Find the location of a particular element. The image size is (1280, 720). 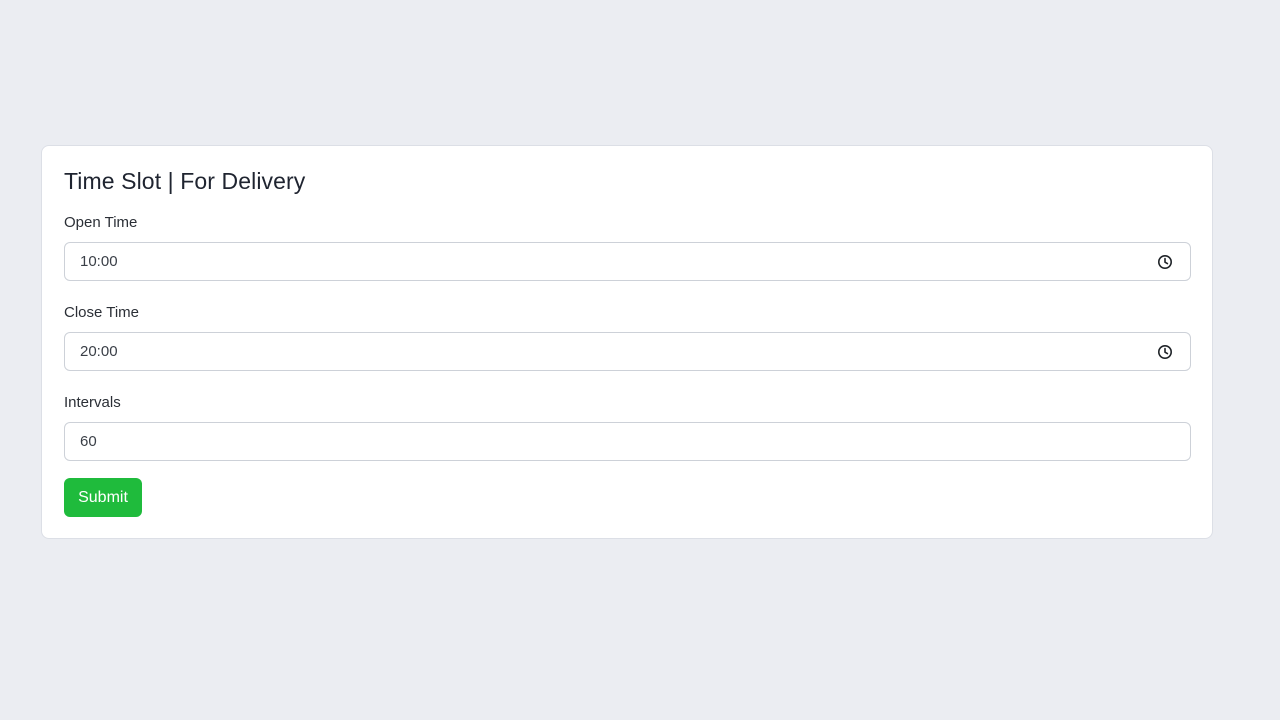

intervals-value: 60 is located at coordinates (88, 441).